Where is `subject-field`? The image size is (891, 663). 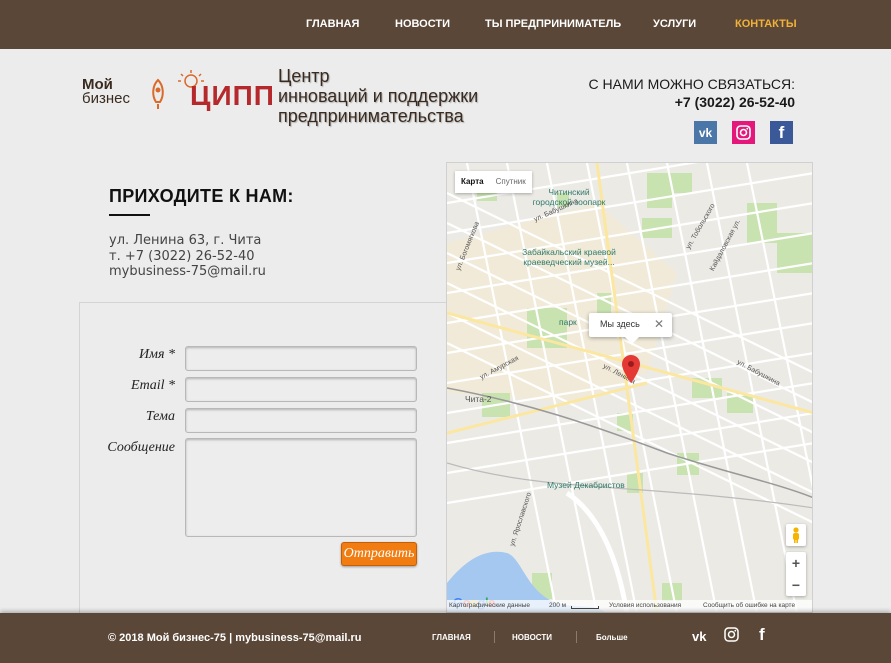
subject-field is located at coordinates (301, 420).